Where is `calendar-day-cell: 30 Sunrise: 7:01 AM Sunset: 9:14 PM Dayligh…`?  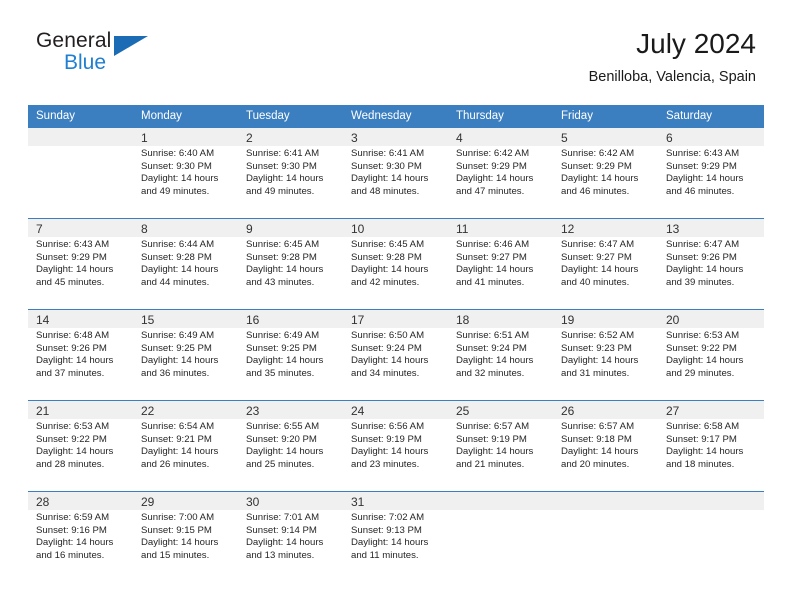 calendar-day-cell: 30 Sunrise: 7:01 AM Sunset: 9:14 PM Dayligh… is located at coordinates (290, 536).